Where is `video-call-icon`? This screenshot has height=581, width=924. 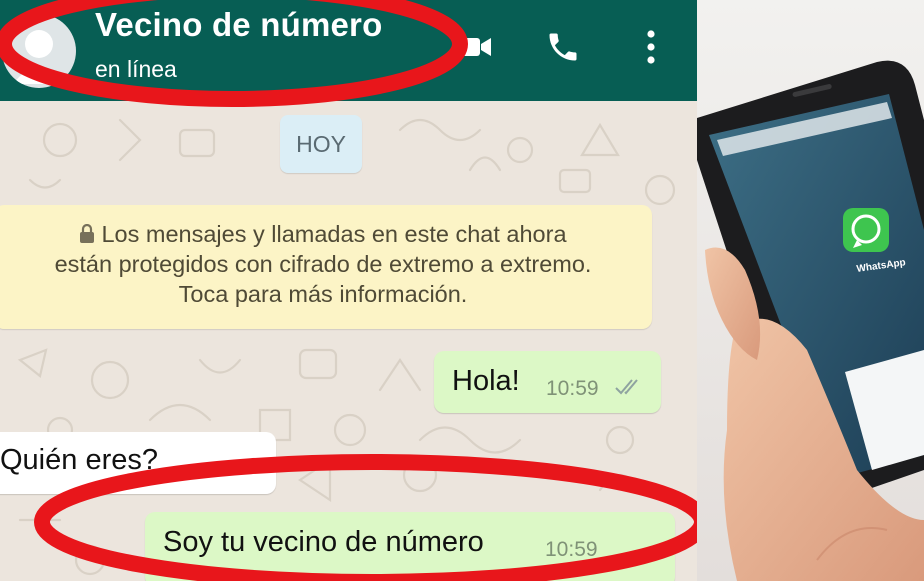 video-call-icon is located at coordinates (475, 47).